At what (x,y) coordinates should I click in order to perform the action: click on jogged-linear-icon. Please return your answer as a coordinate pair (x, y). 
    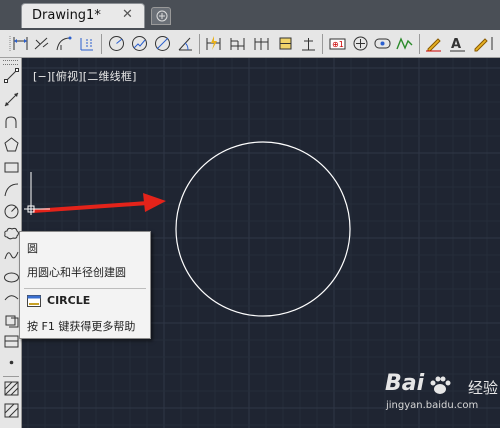
    Looking at the image, I should click on (404, 43).